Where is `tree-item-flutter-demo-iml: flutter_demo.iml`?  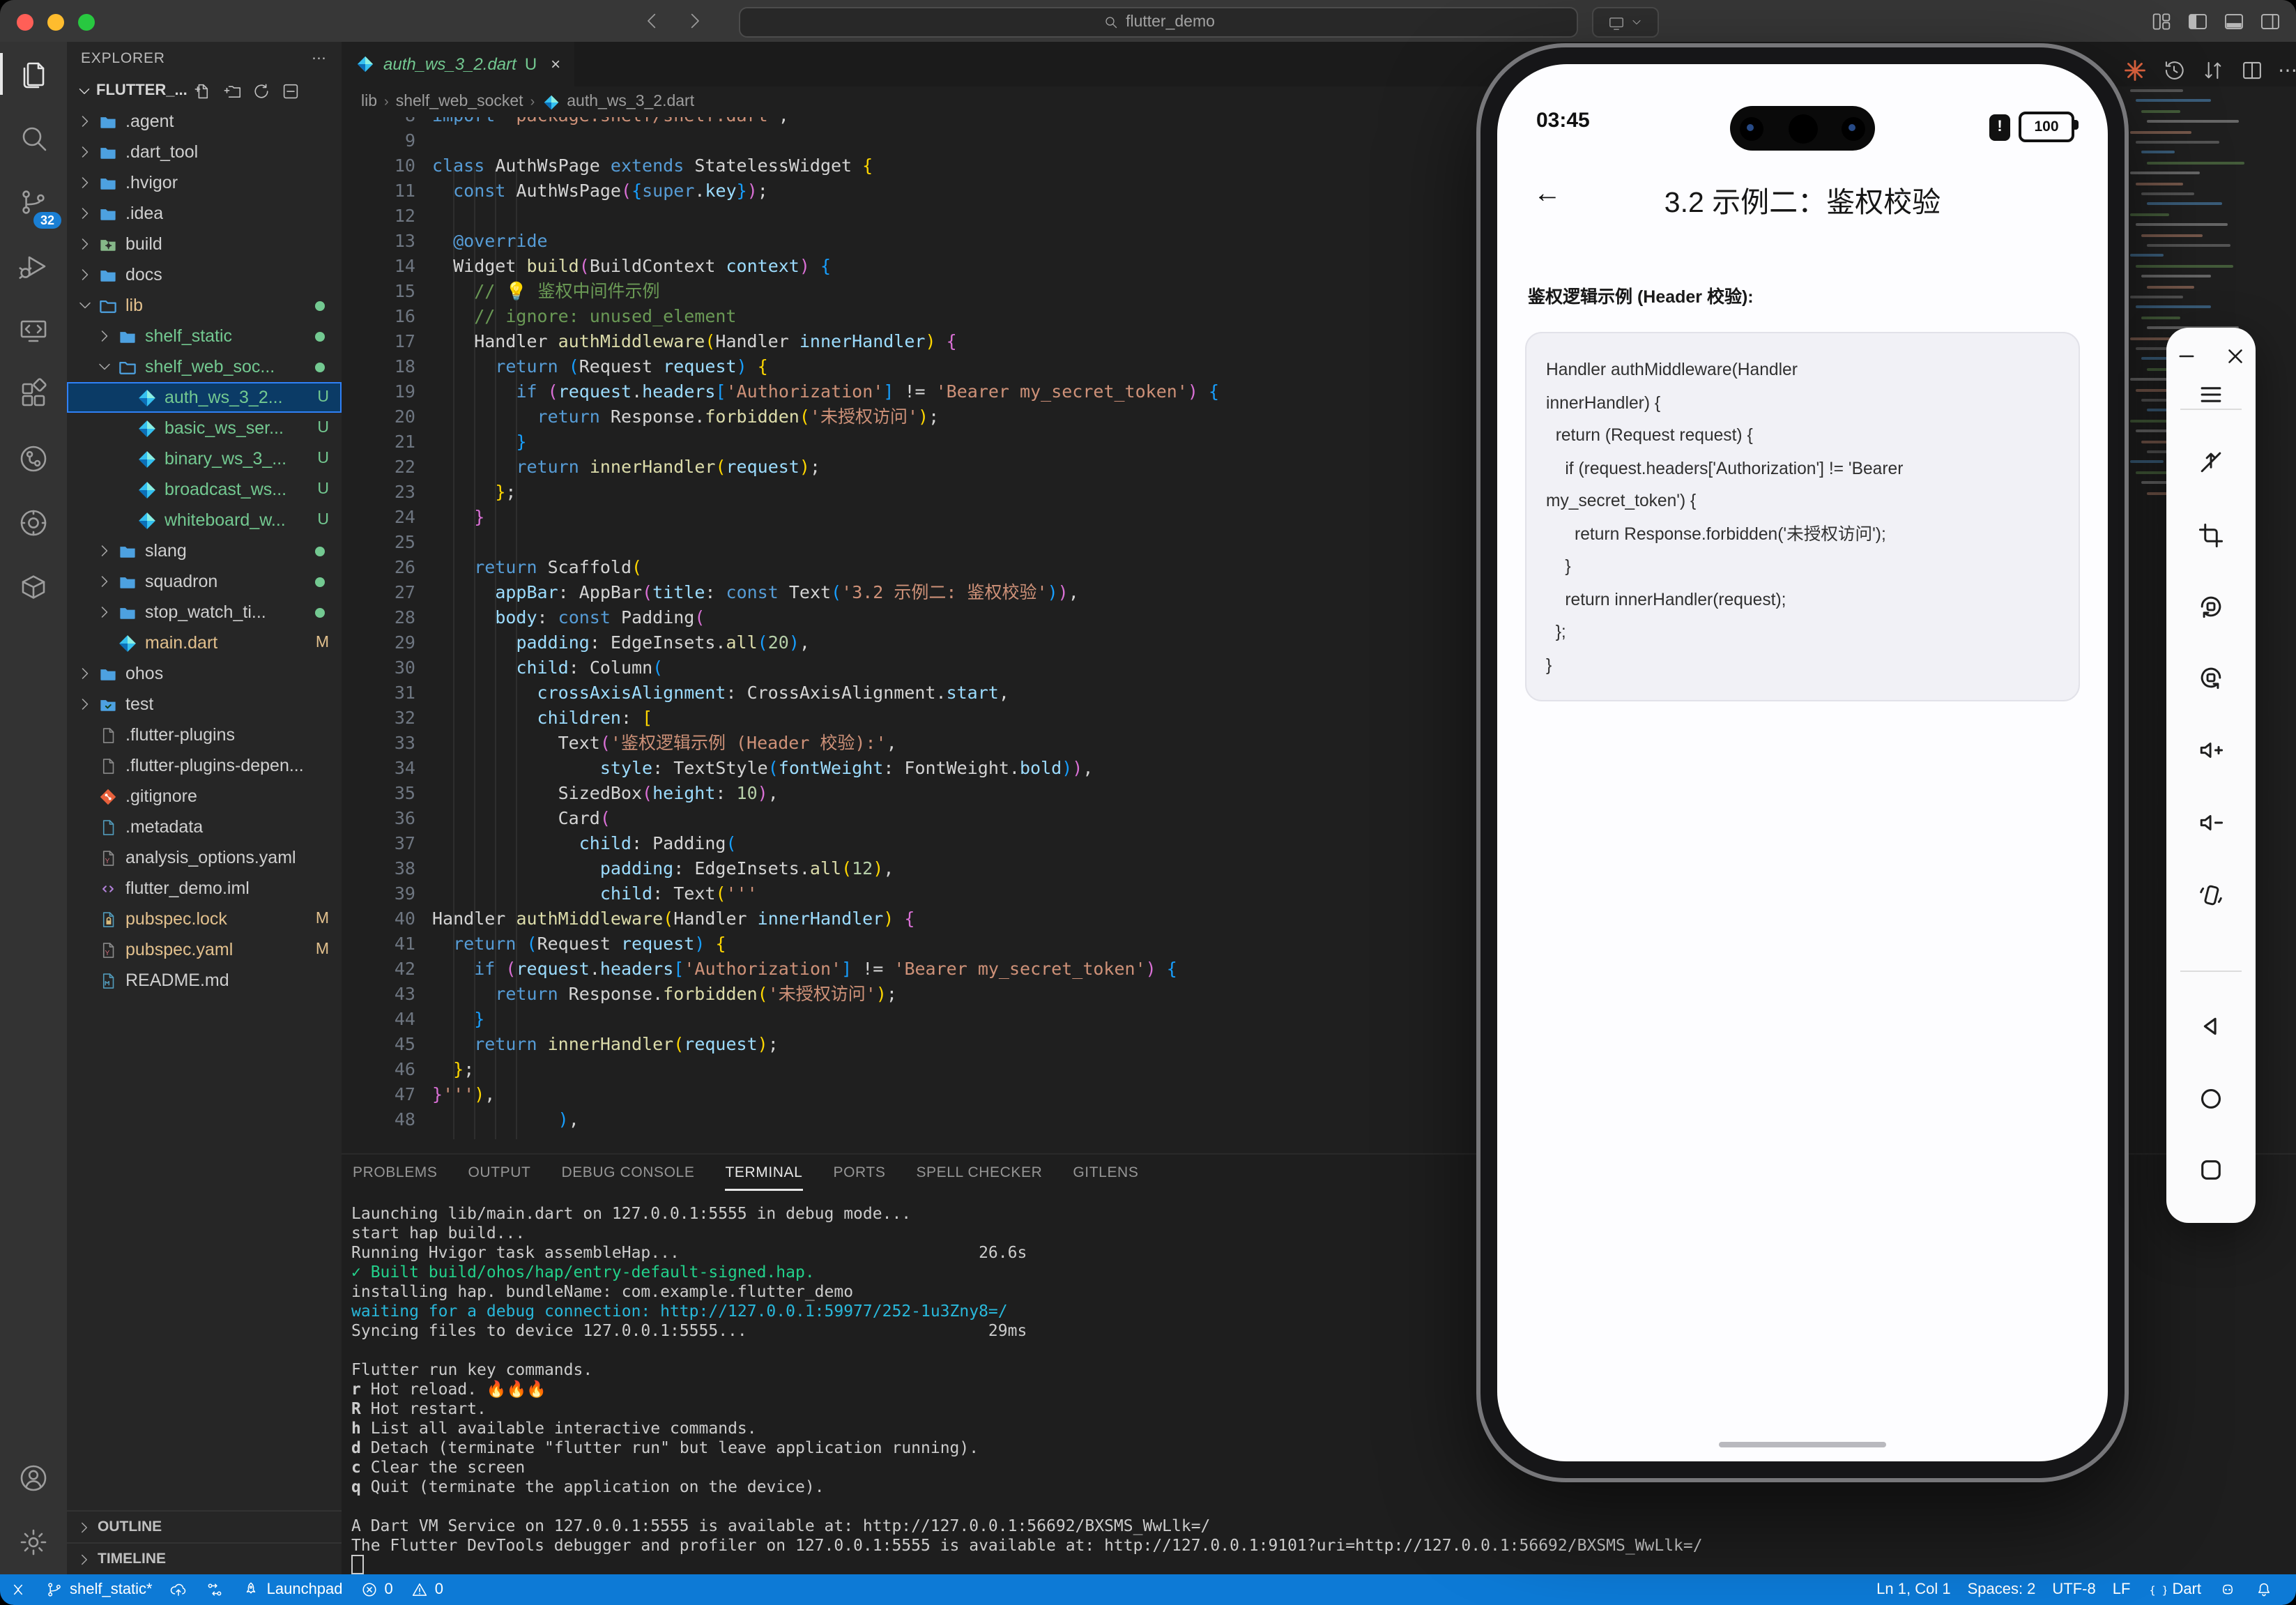 tree-item-flutter-demo-iml: flutter_demo.iml is located at coordinates (205, 888).